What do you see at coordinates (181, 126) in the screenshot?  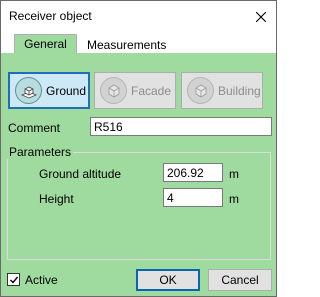 I see `comment-input` at bounding box center [181, 126].